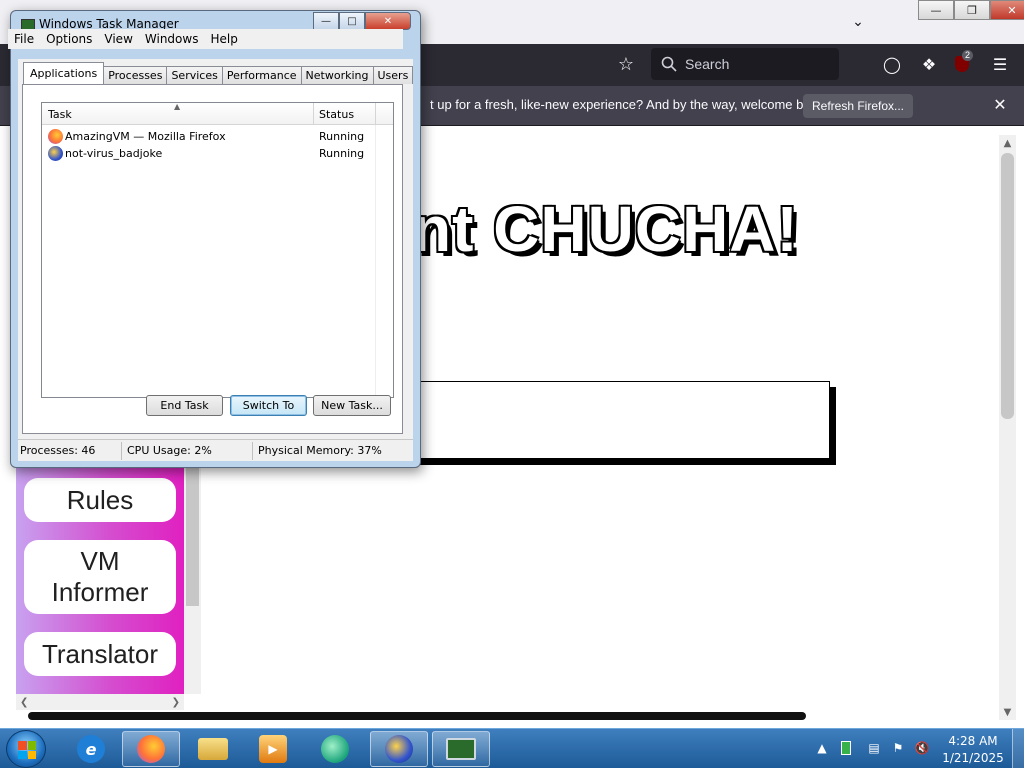  What do you see at coordinates (388, 21) in the screenshot?
I see `close-button: ✕` at bounding box center [388, 21].